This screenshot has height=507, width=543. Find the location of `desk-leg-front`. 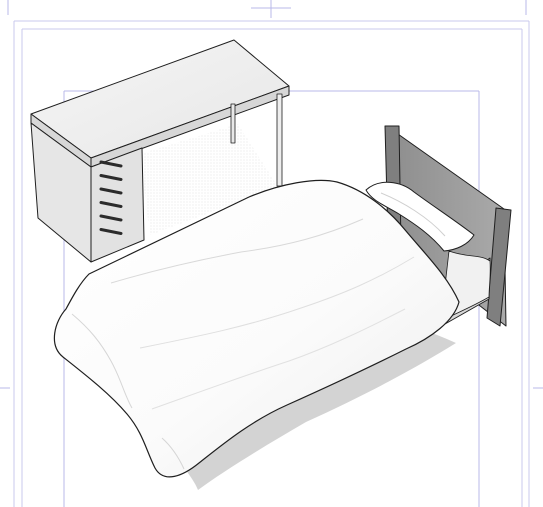

desk-leg-front is located at coordinates (279, 140).